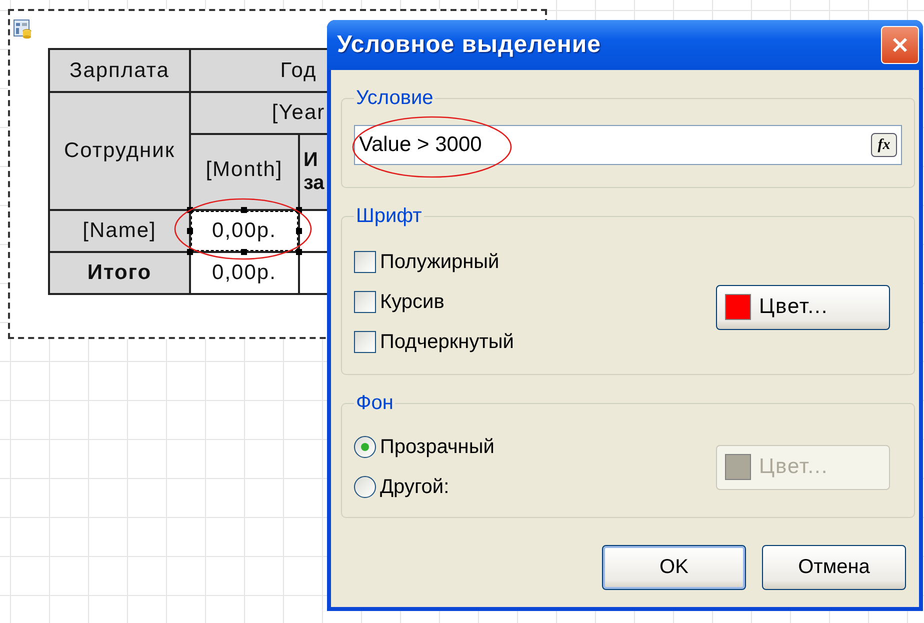 This screenshot has height=623, width=924. Describe the element at coordinates (447, 342) in the screenshot. I see `checkbox-label: Подчеркнутый` at that location.